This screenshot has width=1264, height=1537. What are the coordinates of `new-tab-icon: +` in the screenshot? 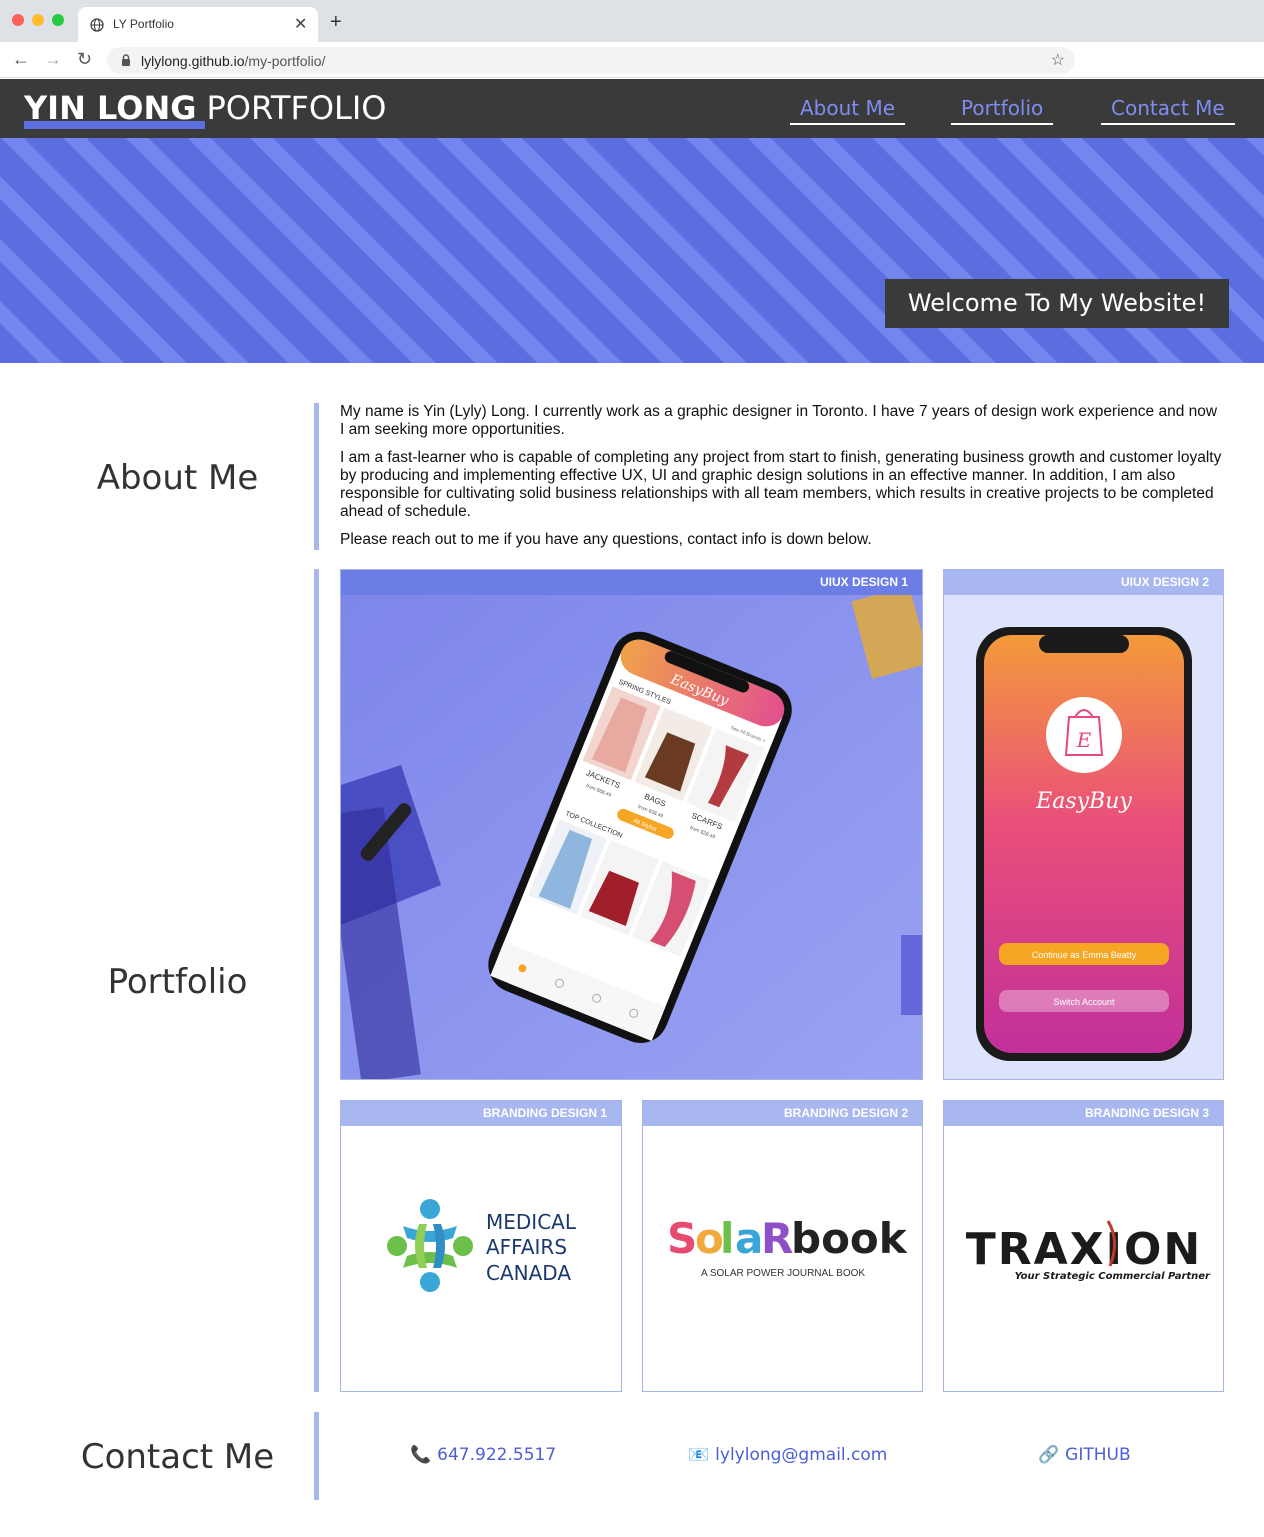 It's located at (336, 22).